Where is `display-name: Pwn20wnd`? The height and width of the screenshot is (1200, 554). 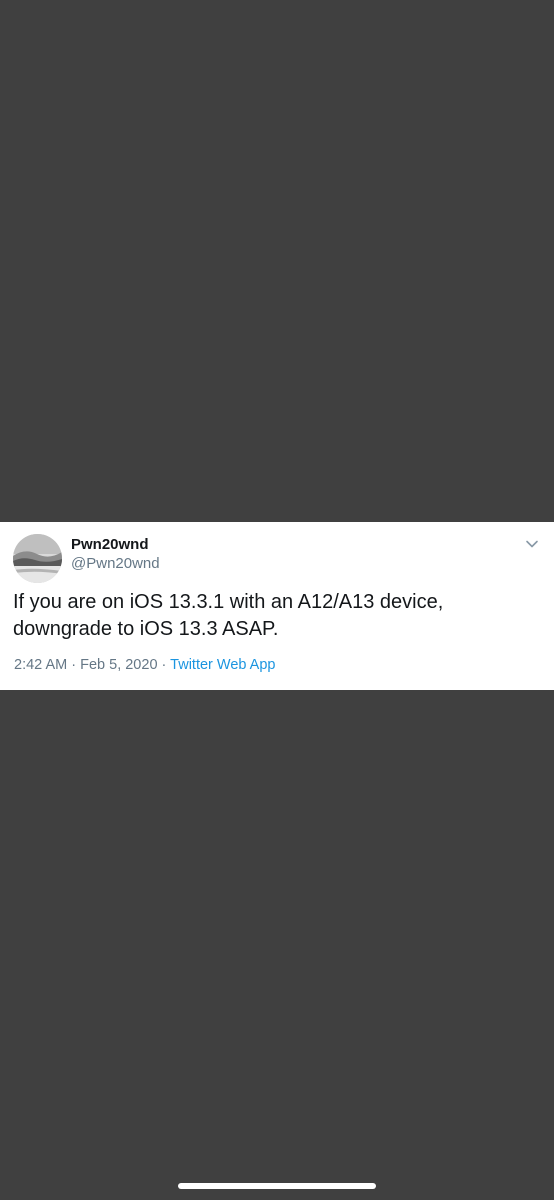
display-name: Pwn20wnd is located at coordinates (110, 545).